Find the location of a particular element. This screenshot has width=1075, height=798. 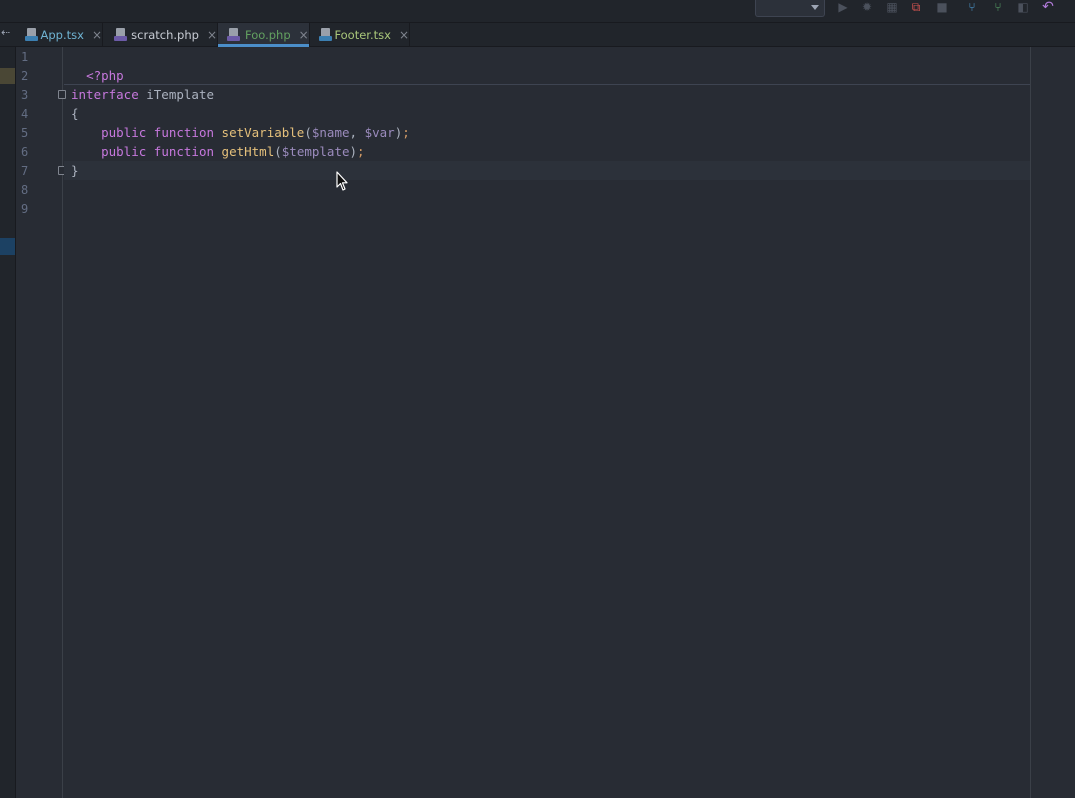

tab-scratch-php: scratch.php × is located at coordinates (160, 34).